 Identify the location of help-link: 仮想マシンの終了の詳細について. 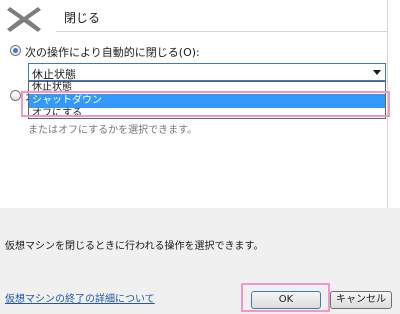
(80, 297).